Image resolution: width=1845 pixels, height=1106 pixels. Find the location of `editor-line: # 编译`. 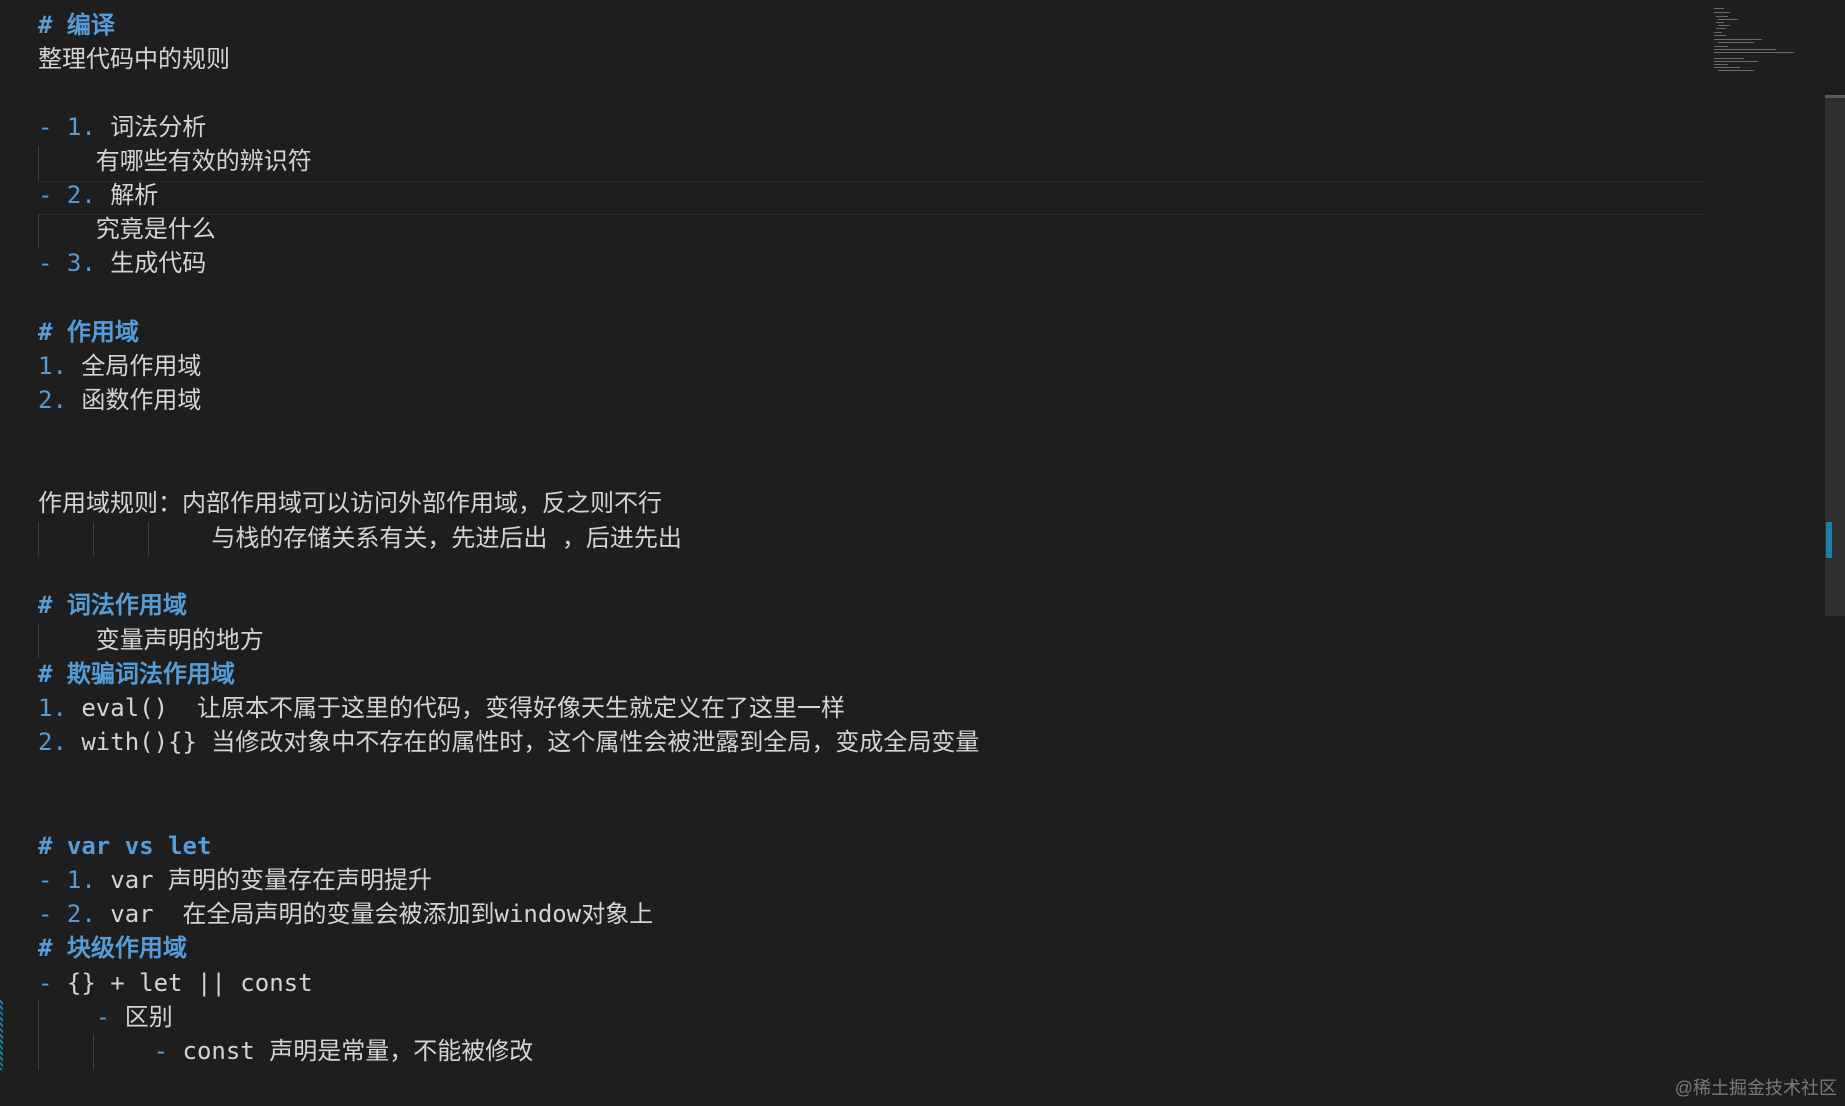

editor-line: # 编译 is located at coordinates (76, 25).